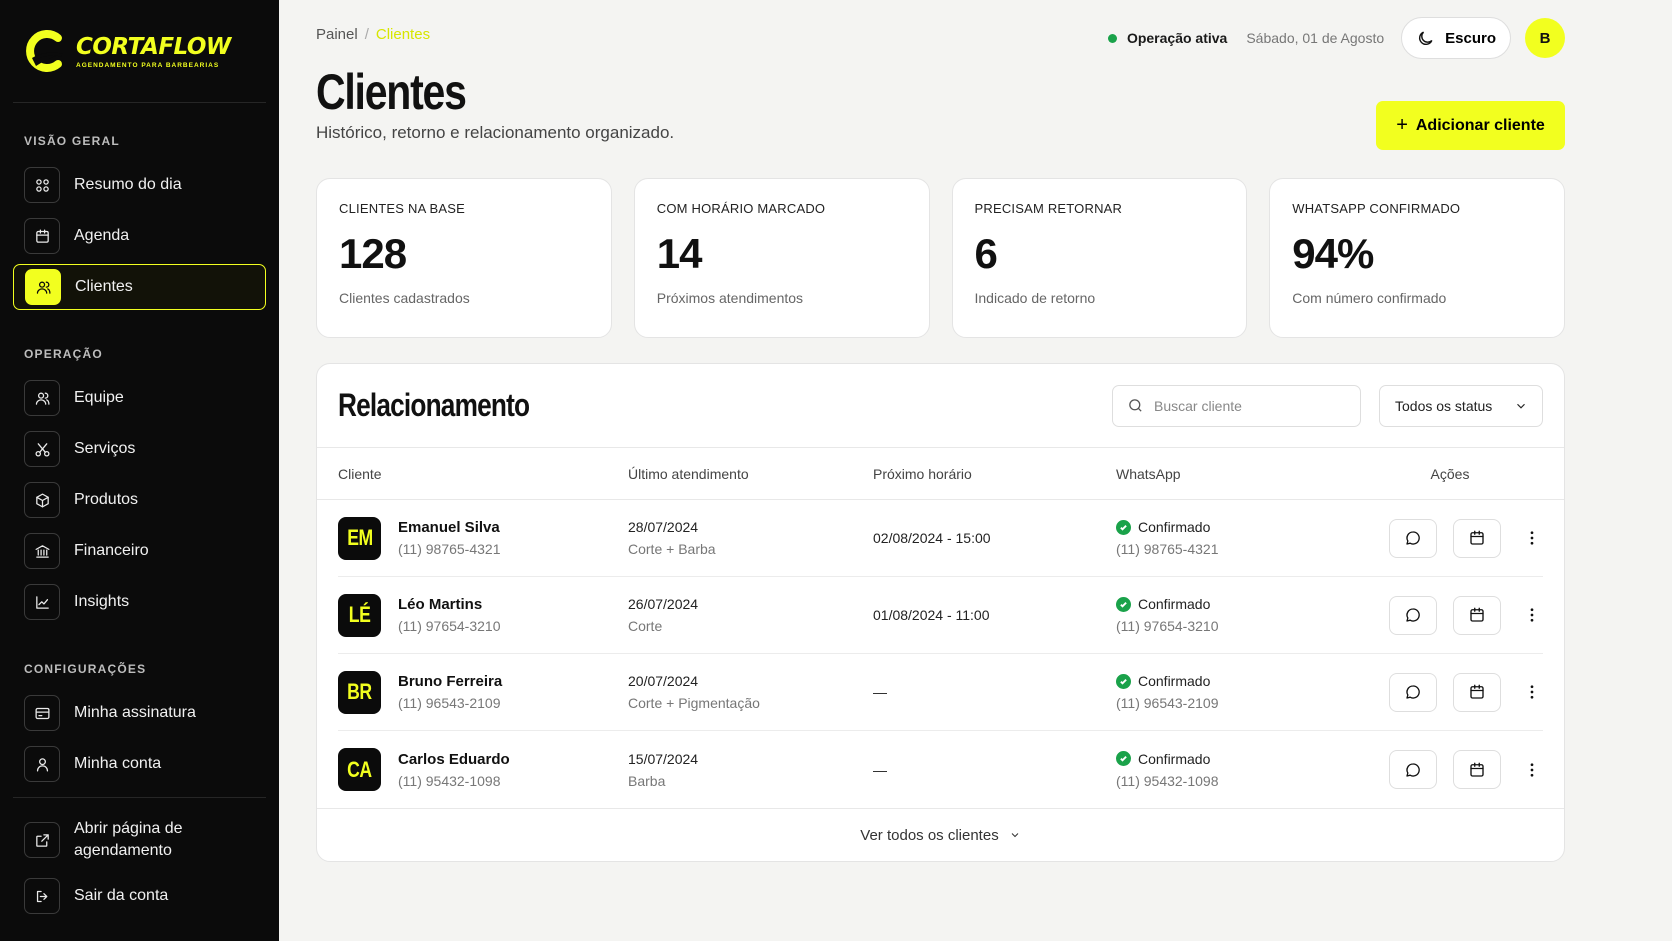 This screenshot has height=941, width=1672. I want to click on sidebar-item-equipe: Equipe, so click(139, 398).